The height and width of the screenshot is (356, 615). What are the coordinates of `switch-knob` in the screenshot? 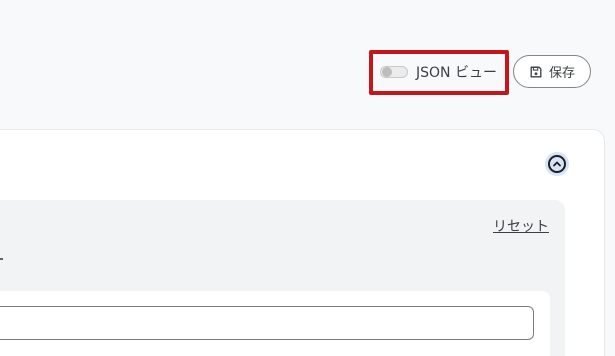 It's located at (387, 72).